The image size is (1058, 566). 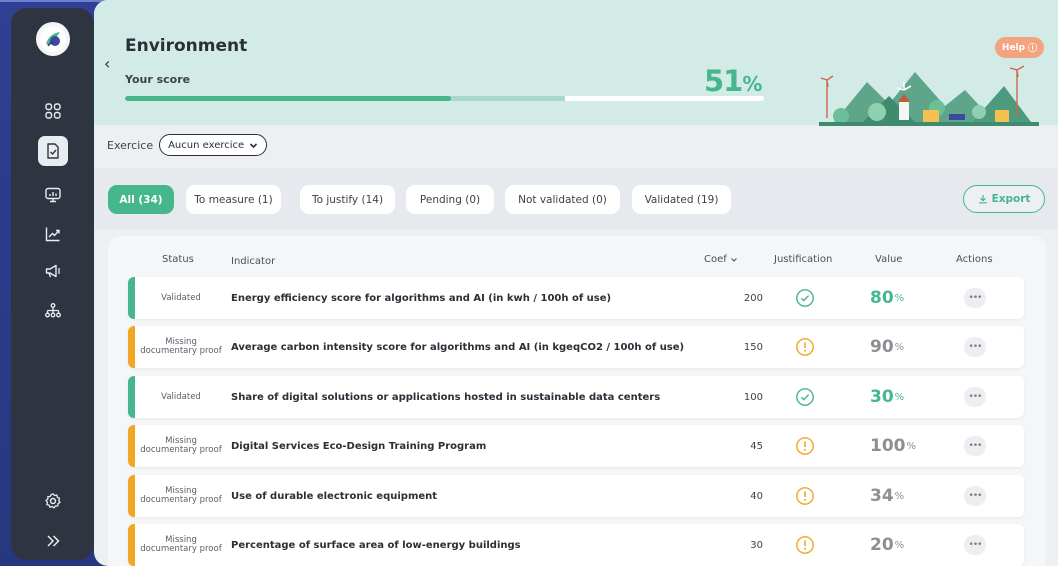 What do you see at coordinates (887, 496) in the screenshot?
I see `row-value: 34%` at bounding box center [887, 496].